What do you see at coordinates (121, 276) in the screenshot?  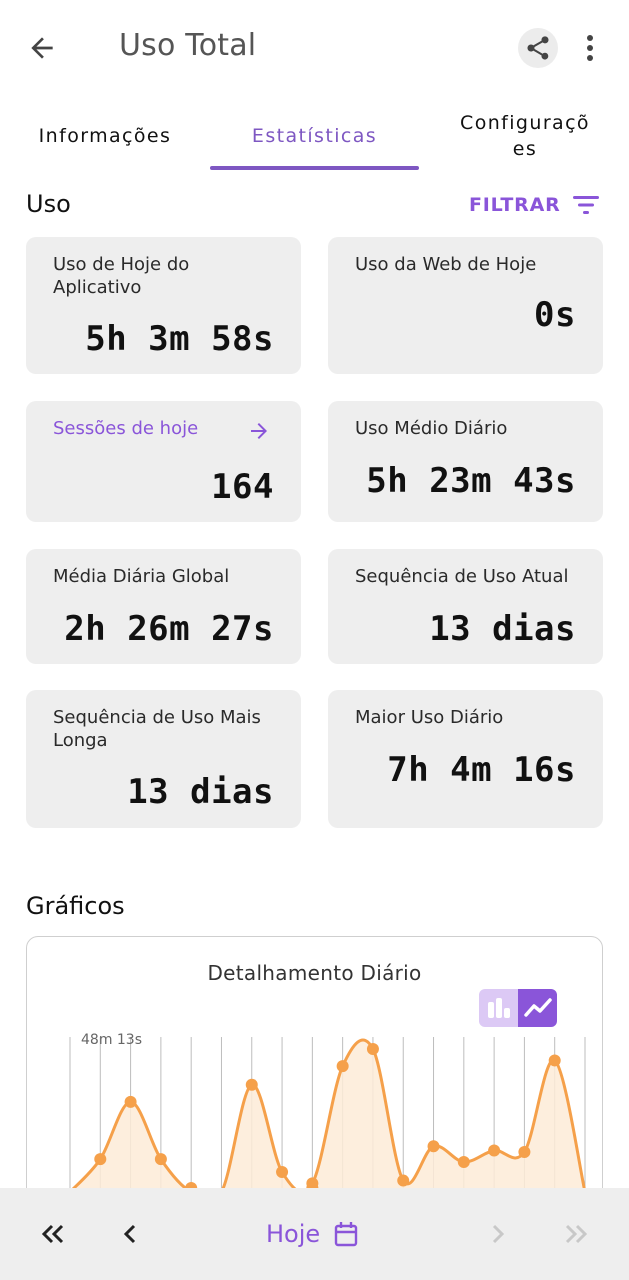 I see `stat-card-label: Uso de Hoje do Aplicativo` at bounding box center [121, 276].